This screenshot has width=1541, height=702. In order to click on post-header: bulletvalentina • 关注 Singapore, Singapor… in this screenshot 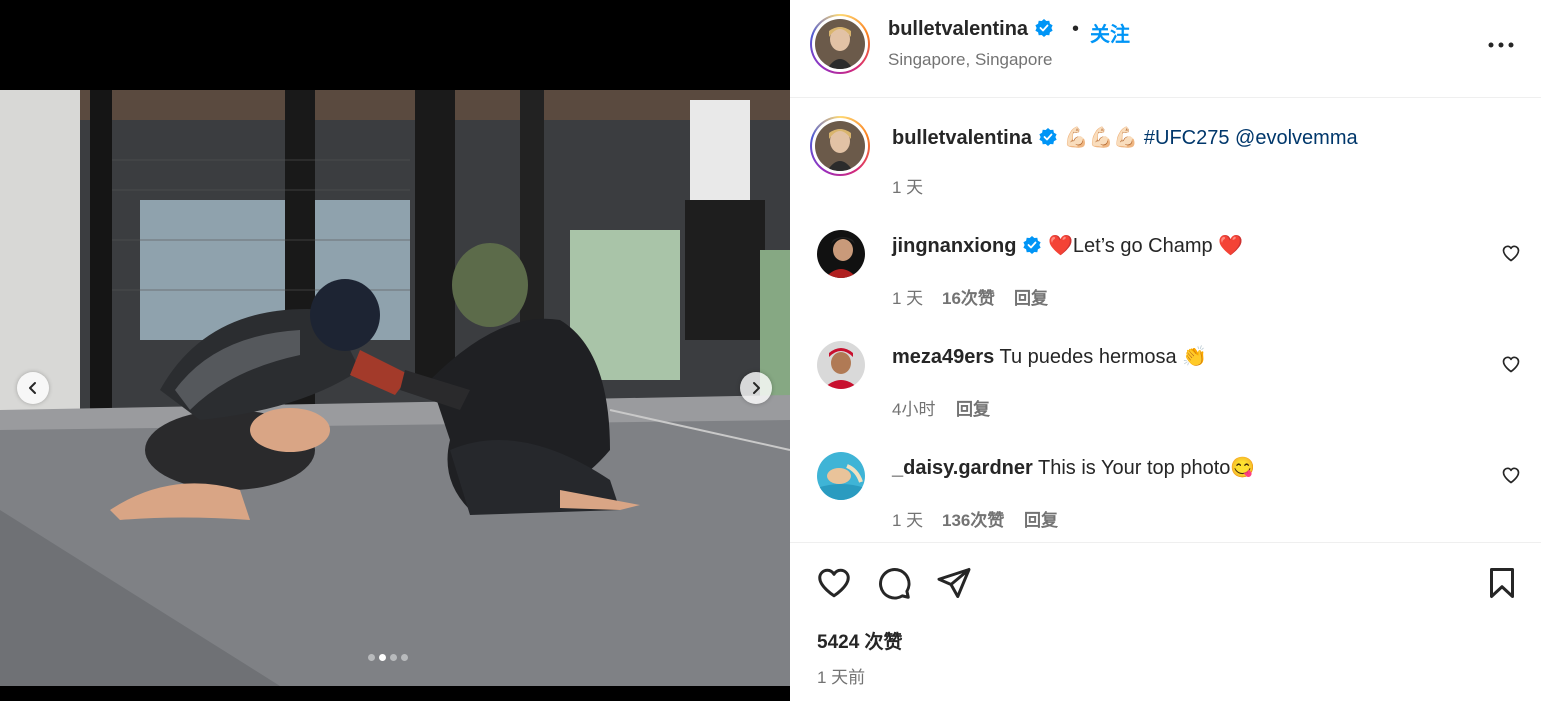, I will do `click(1165, 49)`.